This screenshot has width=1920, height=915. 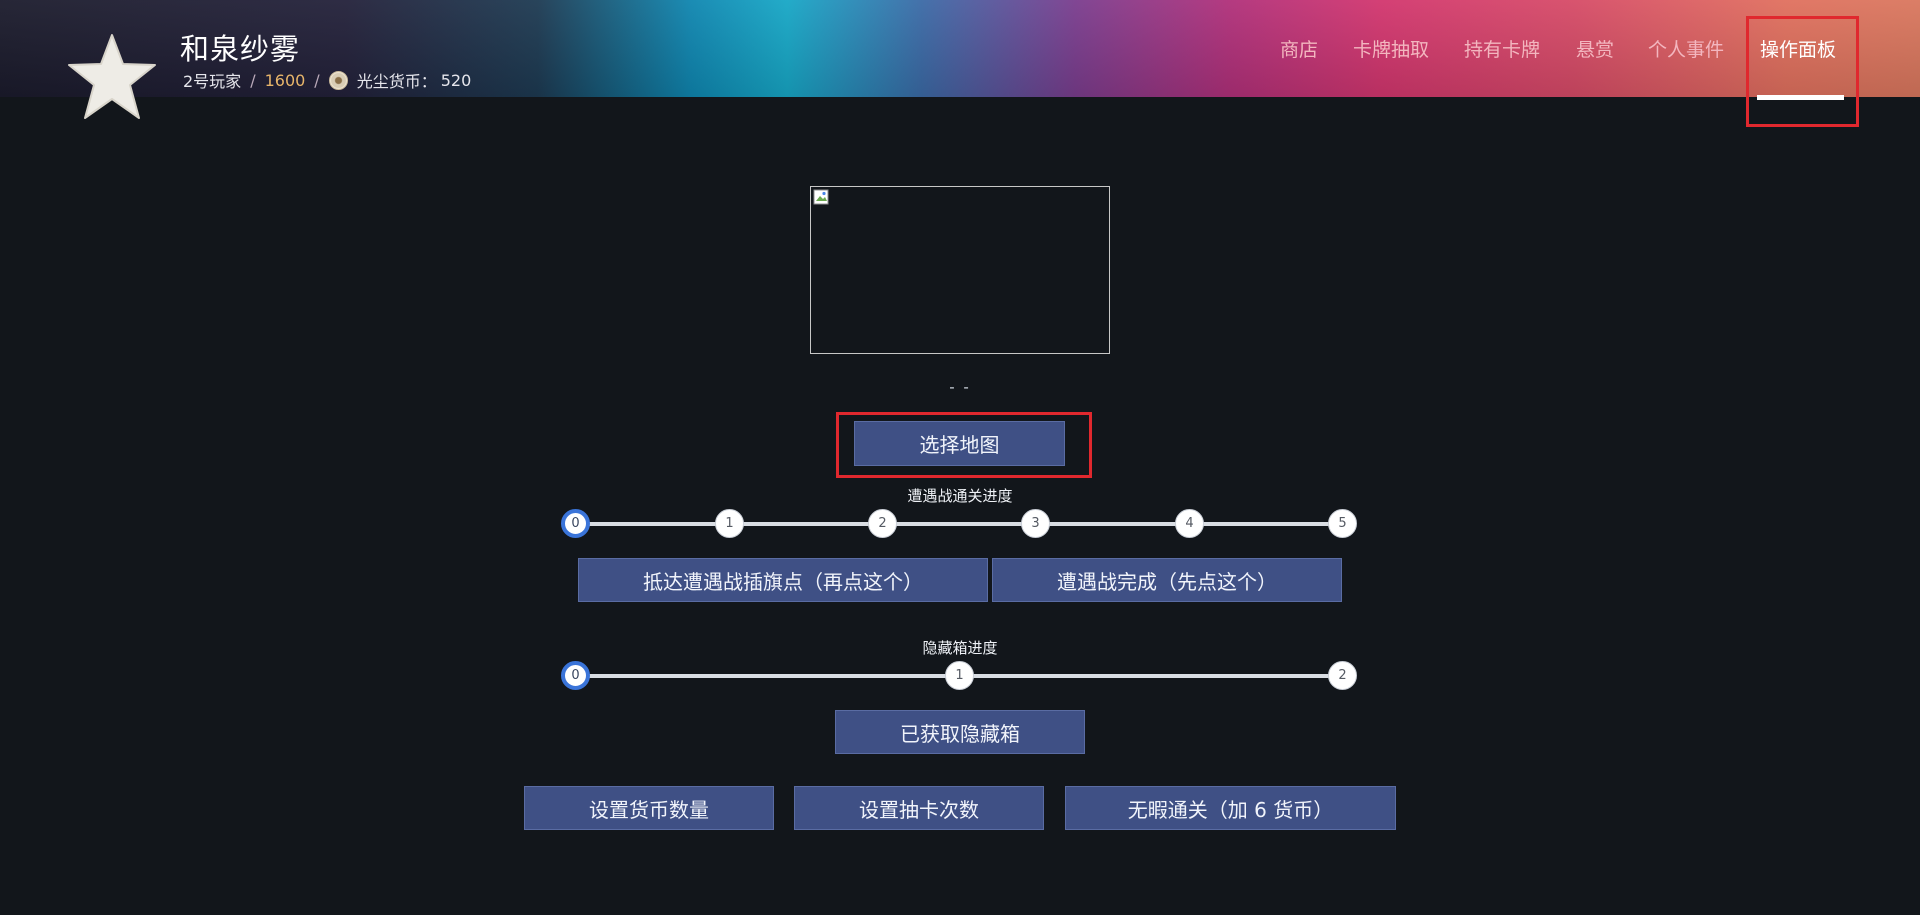 I want to click on set-draw-count-button: 设置抽卡次数, so click(x=919, y=808).